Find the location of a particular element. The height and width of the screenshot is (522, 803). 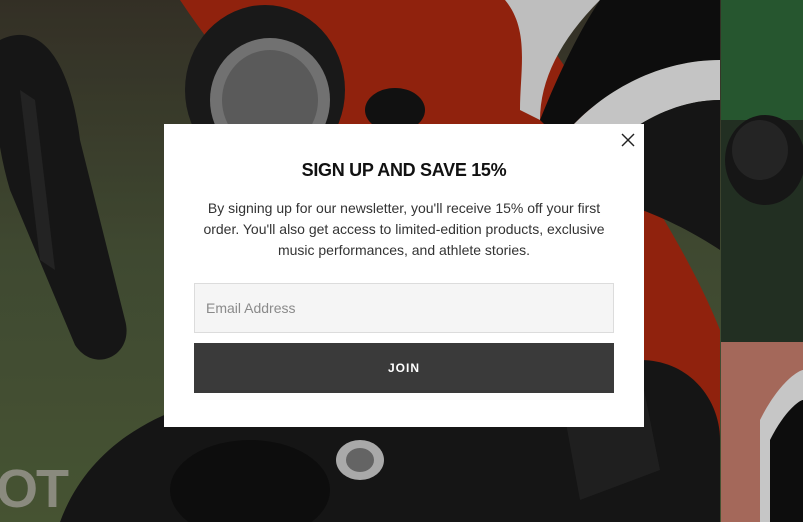

hero-caption-text: OT is located at coordinates (34, 489).